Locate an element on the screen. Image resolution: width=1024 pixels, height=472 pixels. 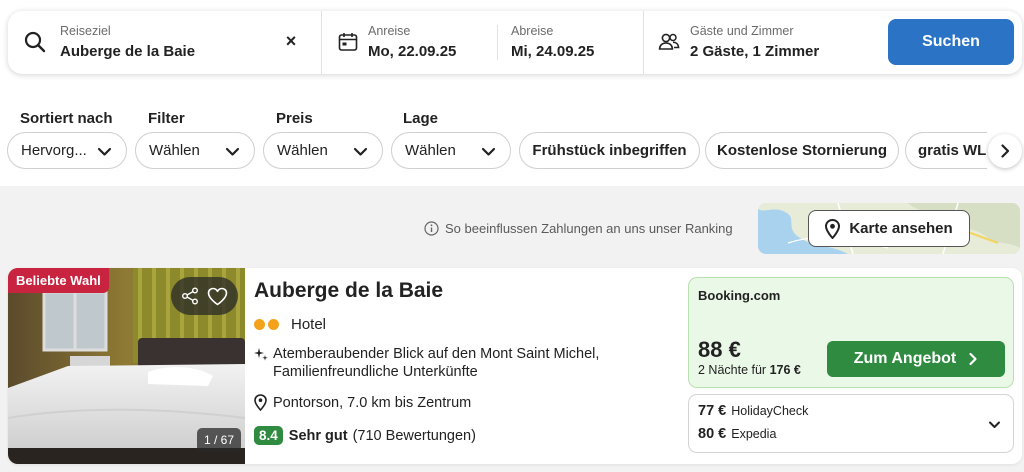
alternative-provider: Expedia is located at coordinates (754, 434).